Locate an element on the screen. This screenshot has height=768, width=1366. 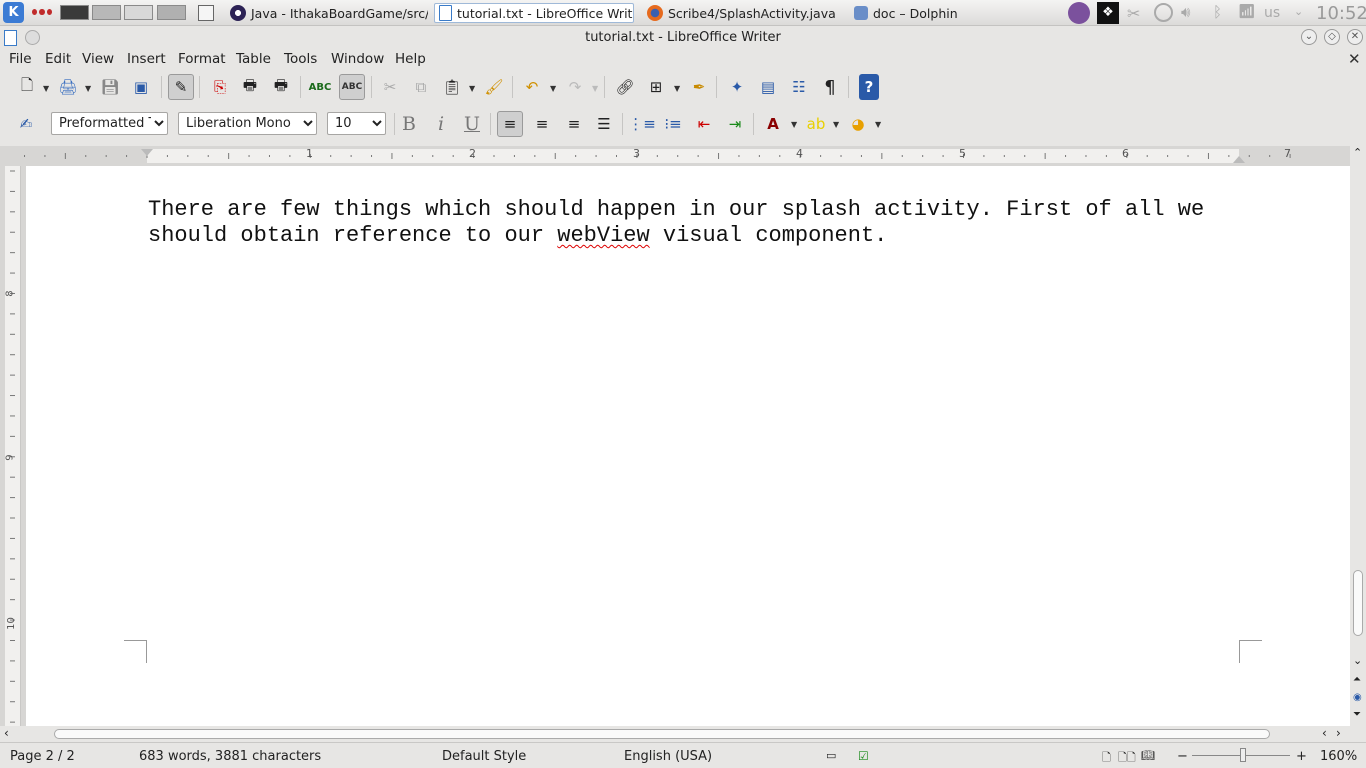
page-style: Default Style is located at coordinates (484, 756).